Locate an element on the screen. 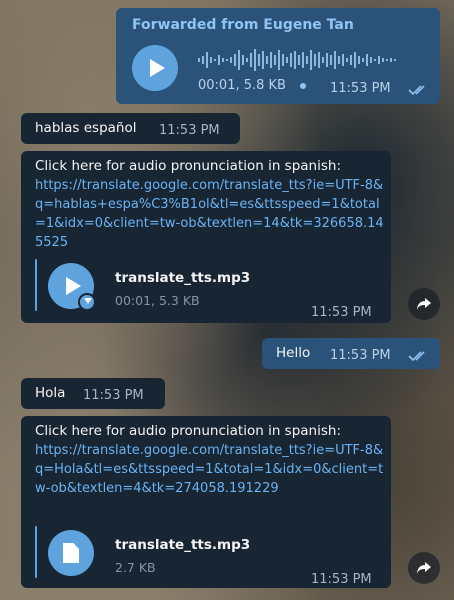 The width and height of the screenshot is (454, 600). file-button is located at coordinates (71, 553).